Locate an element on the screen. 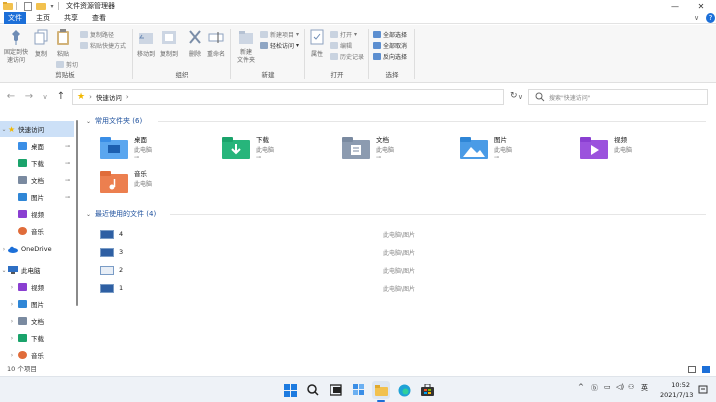 This screenshot has width=716, height=402. easy-access-button: 轻松访问 ▾ is located at coordinates (279, 45).